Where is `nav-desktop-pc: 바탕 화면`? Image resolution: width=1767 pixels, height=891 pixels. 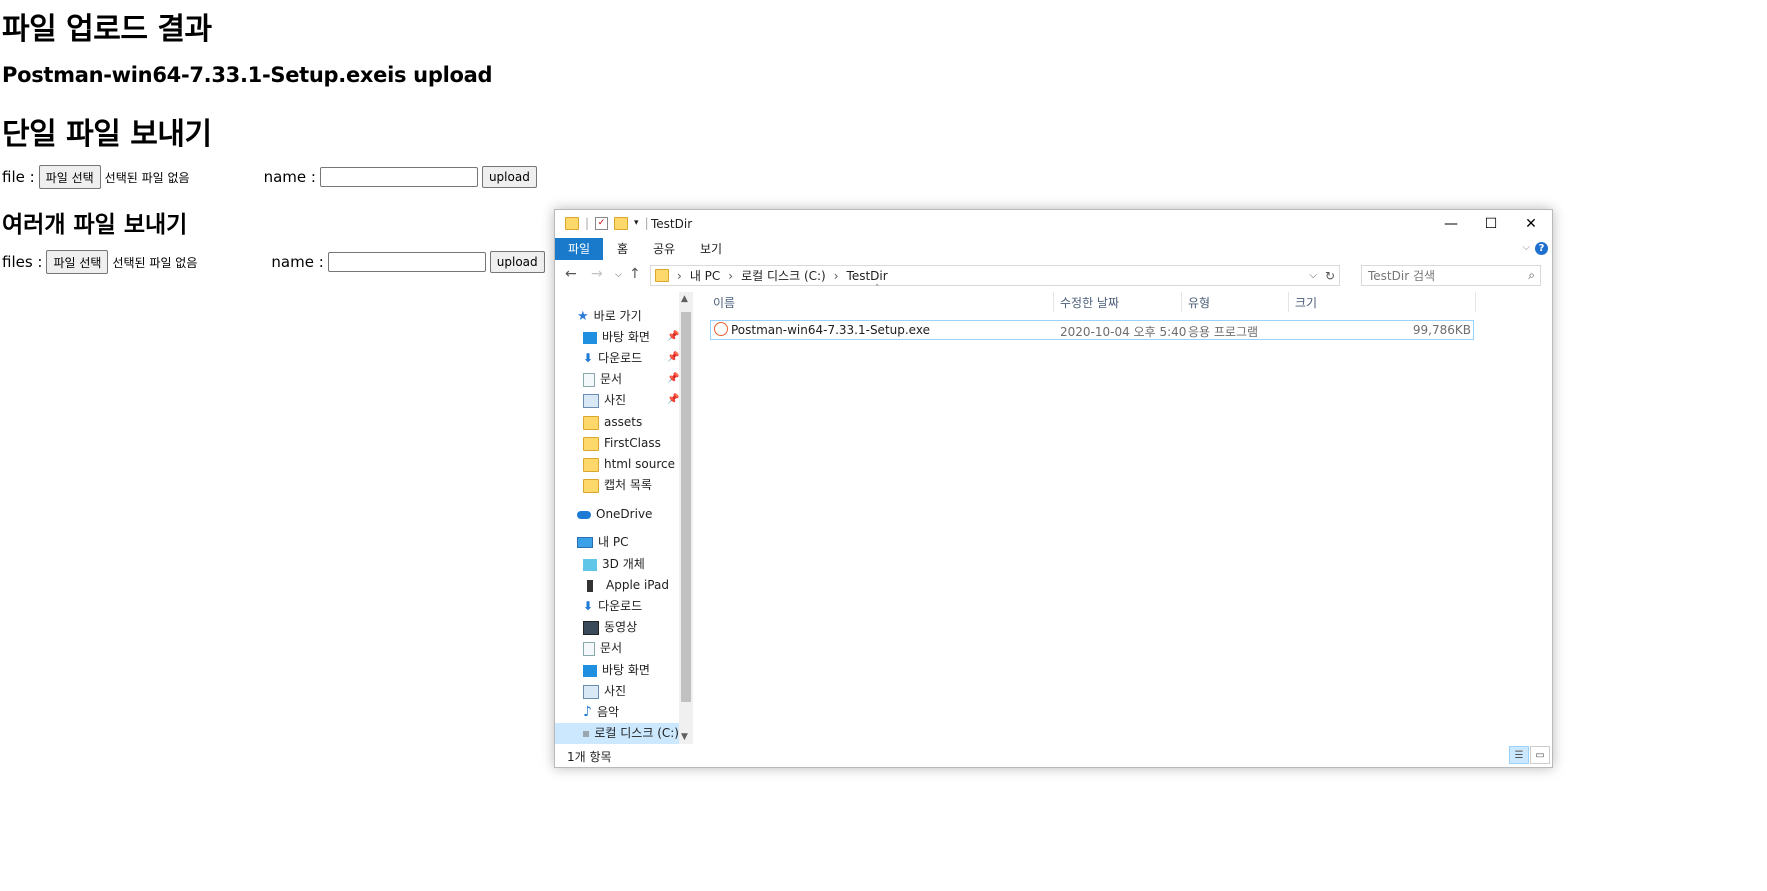
nav-desktop-pc: 바탕 화면 is located at coordinates (616, 670).